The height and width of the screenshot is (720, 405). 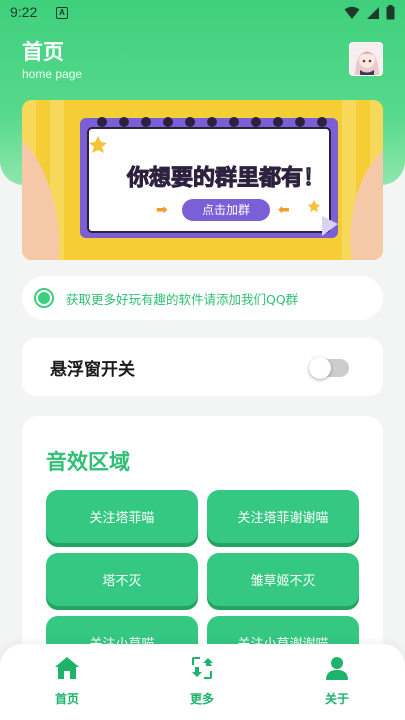 I want to click on more-icon, so click(x=202, y=668).